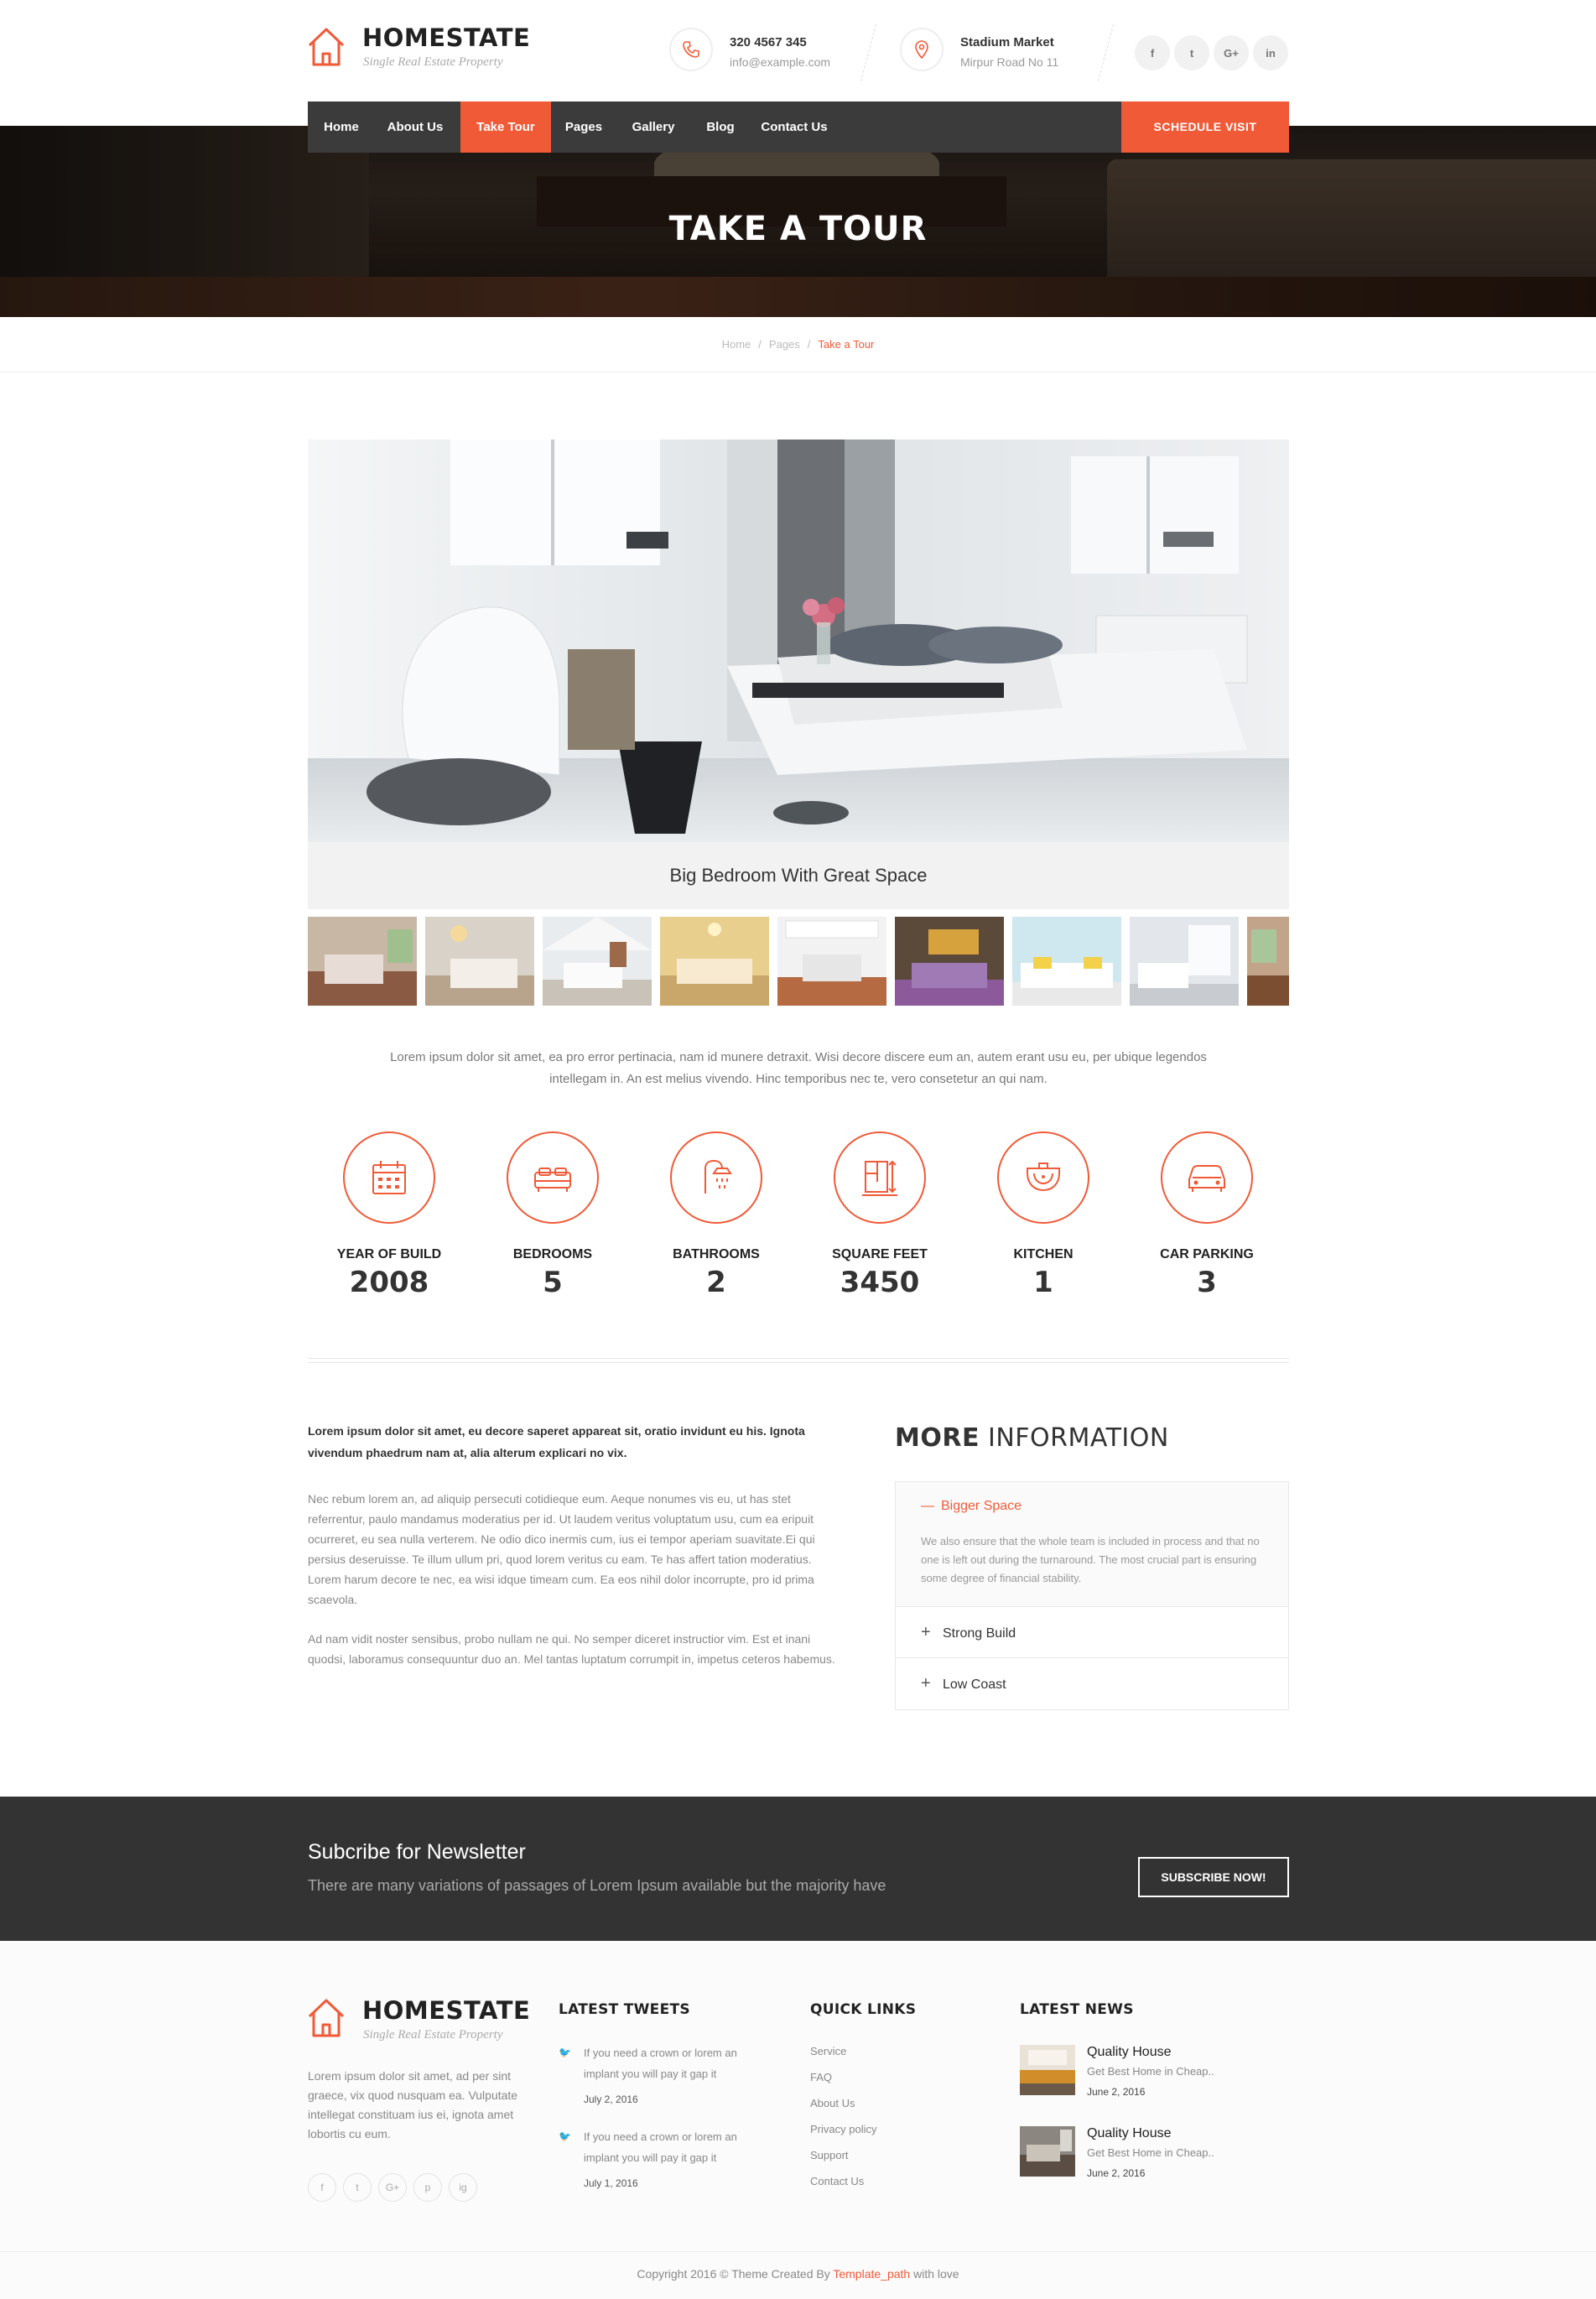  I want to click on car-icon, so click(1206, 1178).